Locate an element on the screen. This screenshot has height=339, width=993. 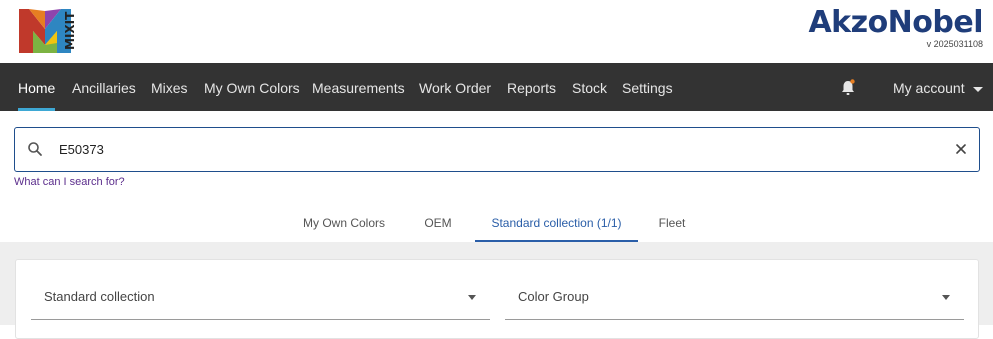
nav-item-stock: Stock is located at coordinates (589, 87).